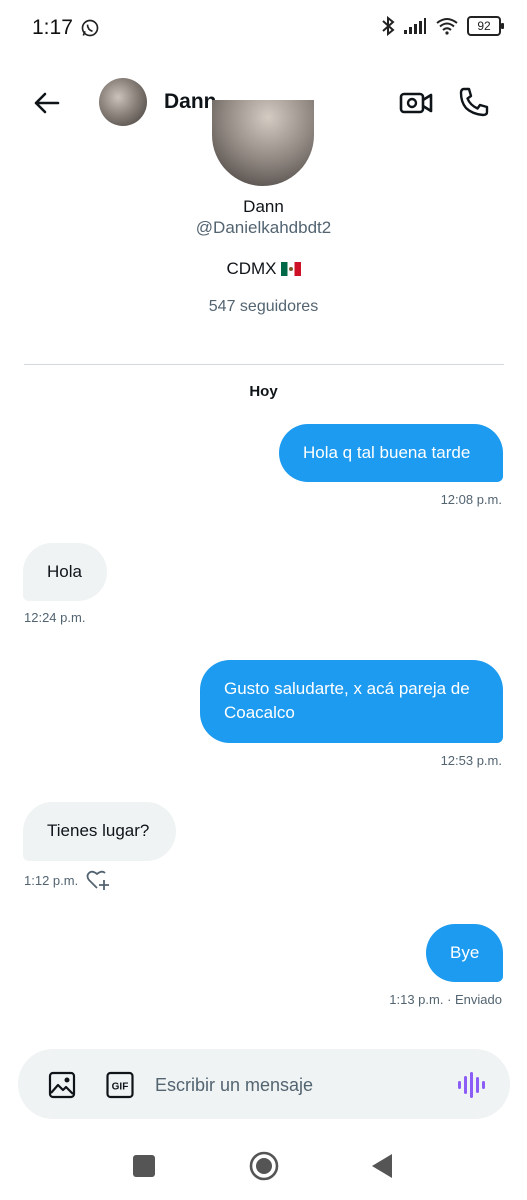 The width and height of the screenshot is (527, 1200). I want to click on message-bubble-outgoing: Hola q tal buena tarde, so click(391, 453).